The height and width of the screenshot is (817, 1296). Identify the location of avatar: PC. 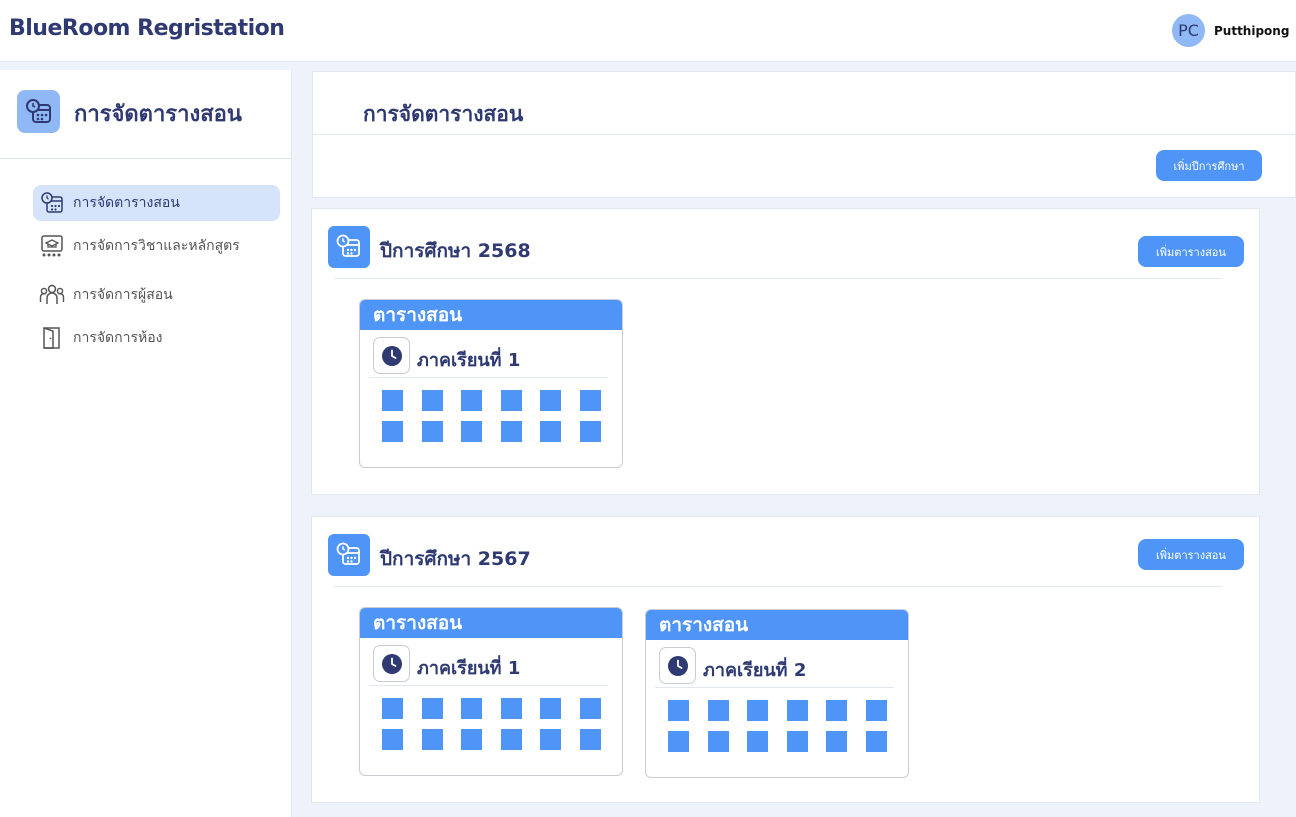
(1188, 30).